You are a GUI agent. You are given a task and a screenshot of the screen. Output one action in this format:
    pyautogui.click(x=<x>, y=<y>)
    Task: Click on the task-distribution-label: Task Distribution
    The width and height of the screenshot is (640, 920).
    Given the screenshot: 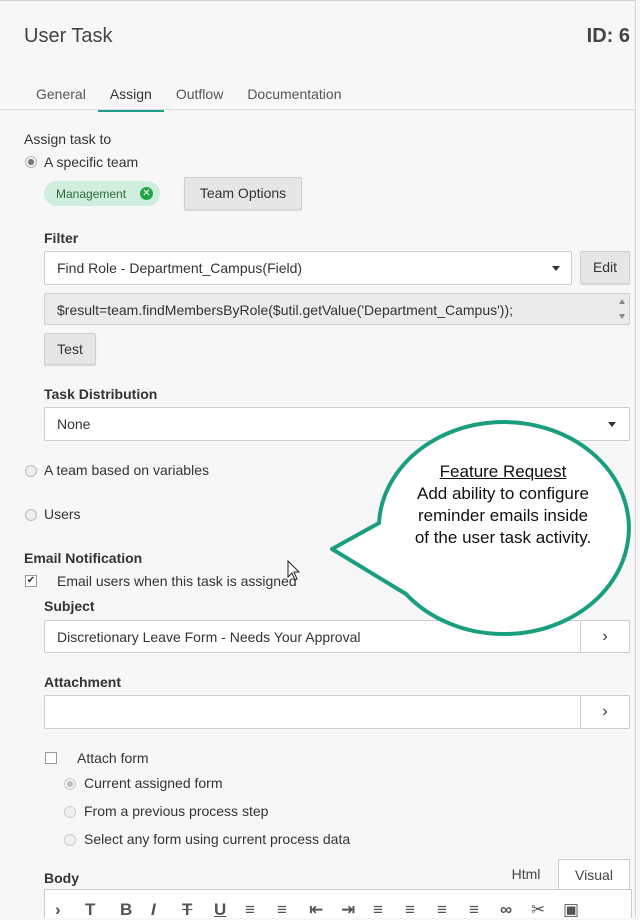 What is the action you would take?
    pyautogui.click(x=101, y=394)
    